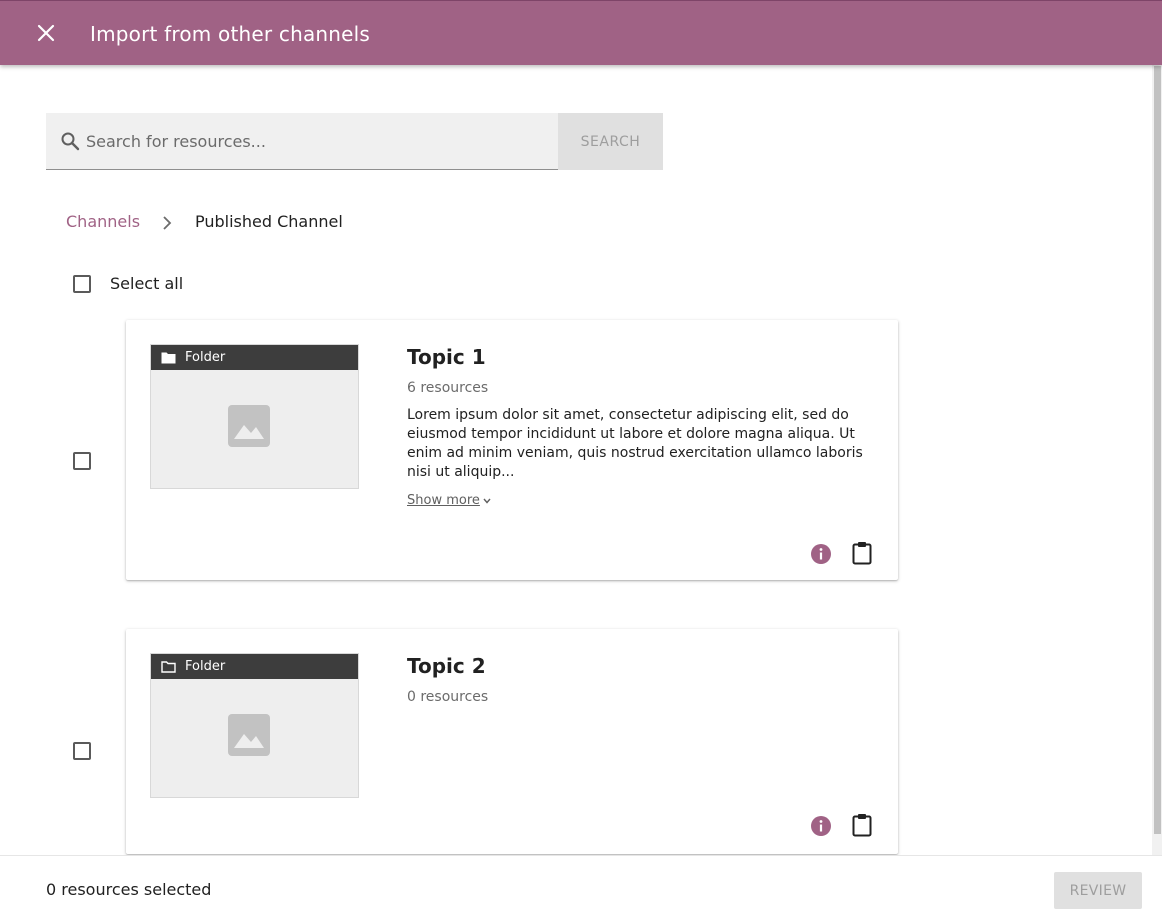 This screenshot has width=1162, height=917. I want to click on selected-count: 0 resources selected, so click(129, 889).